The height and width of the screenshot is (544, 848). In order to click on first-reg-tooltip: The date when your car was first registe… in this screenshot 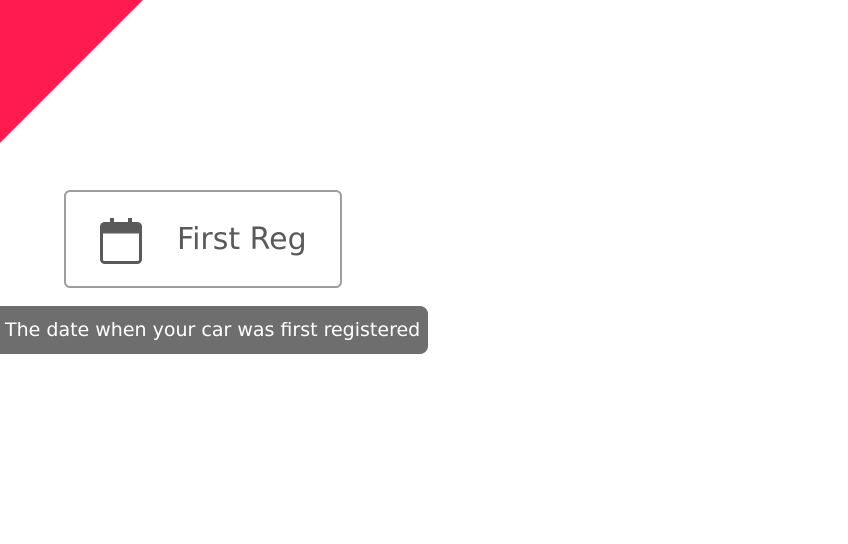, I will do `click(214, 330)`.